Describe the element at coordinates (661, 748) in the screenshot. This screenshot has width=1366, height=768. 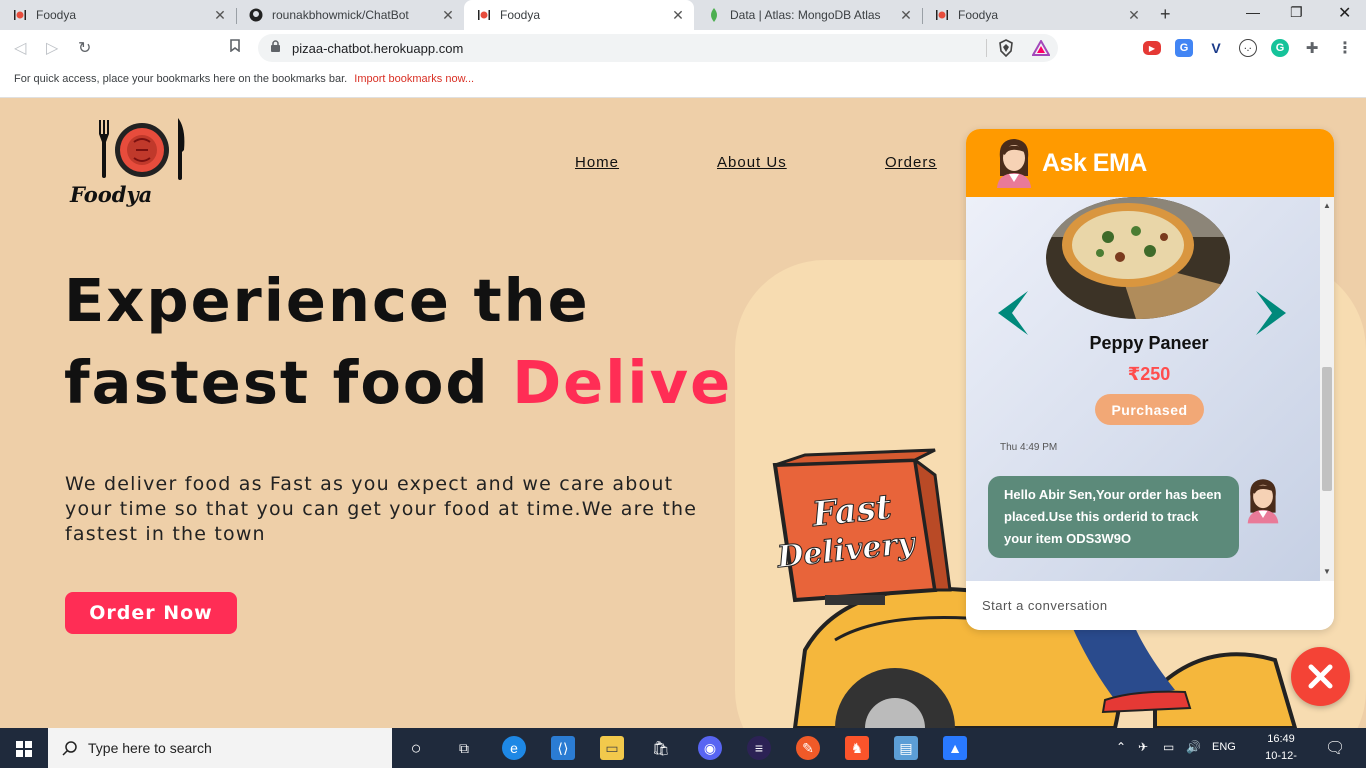
I see `microsoft-store-icon: 🛍` at that location.